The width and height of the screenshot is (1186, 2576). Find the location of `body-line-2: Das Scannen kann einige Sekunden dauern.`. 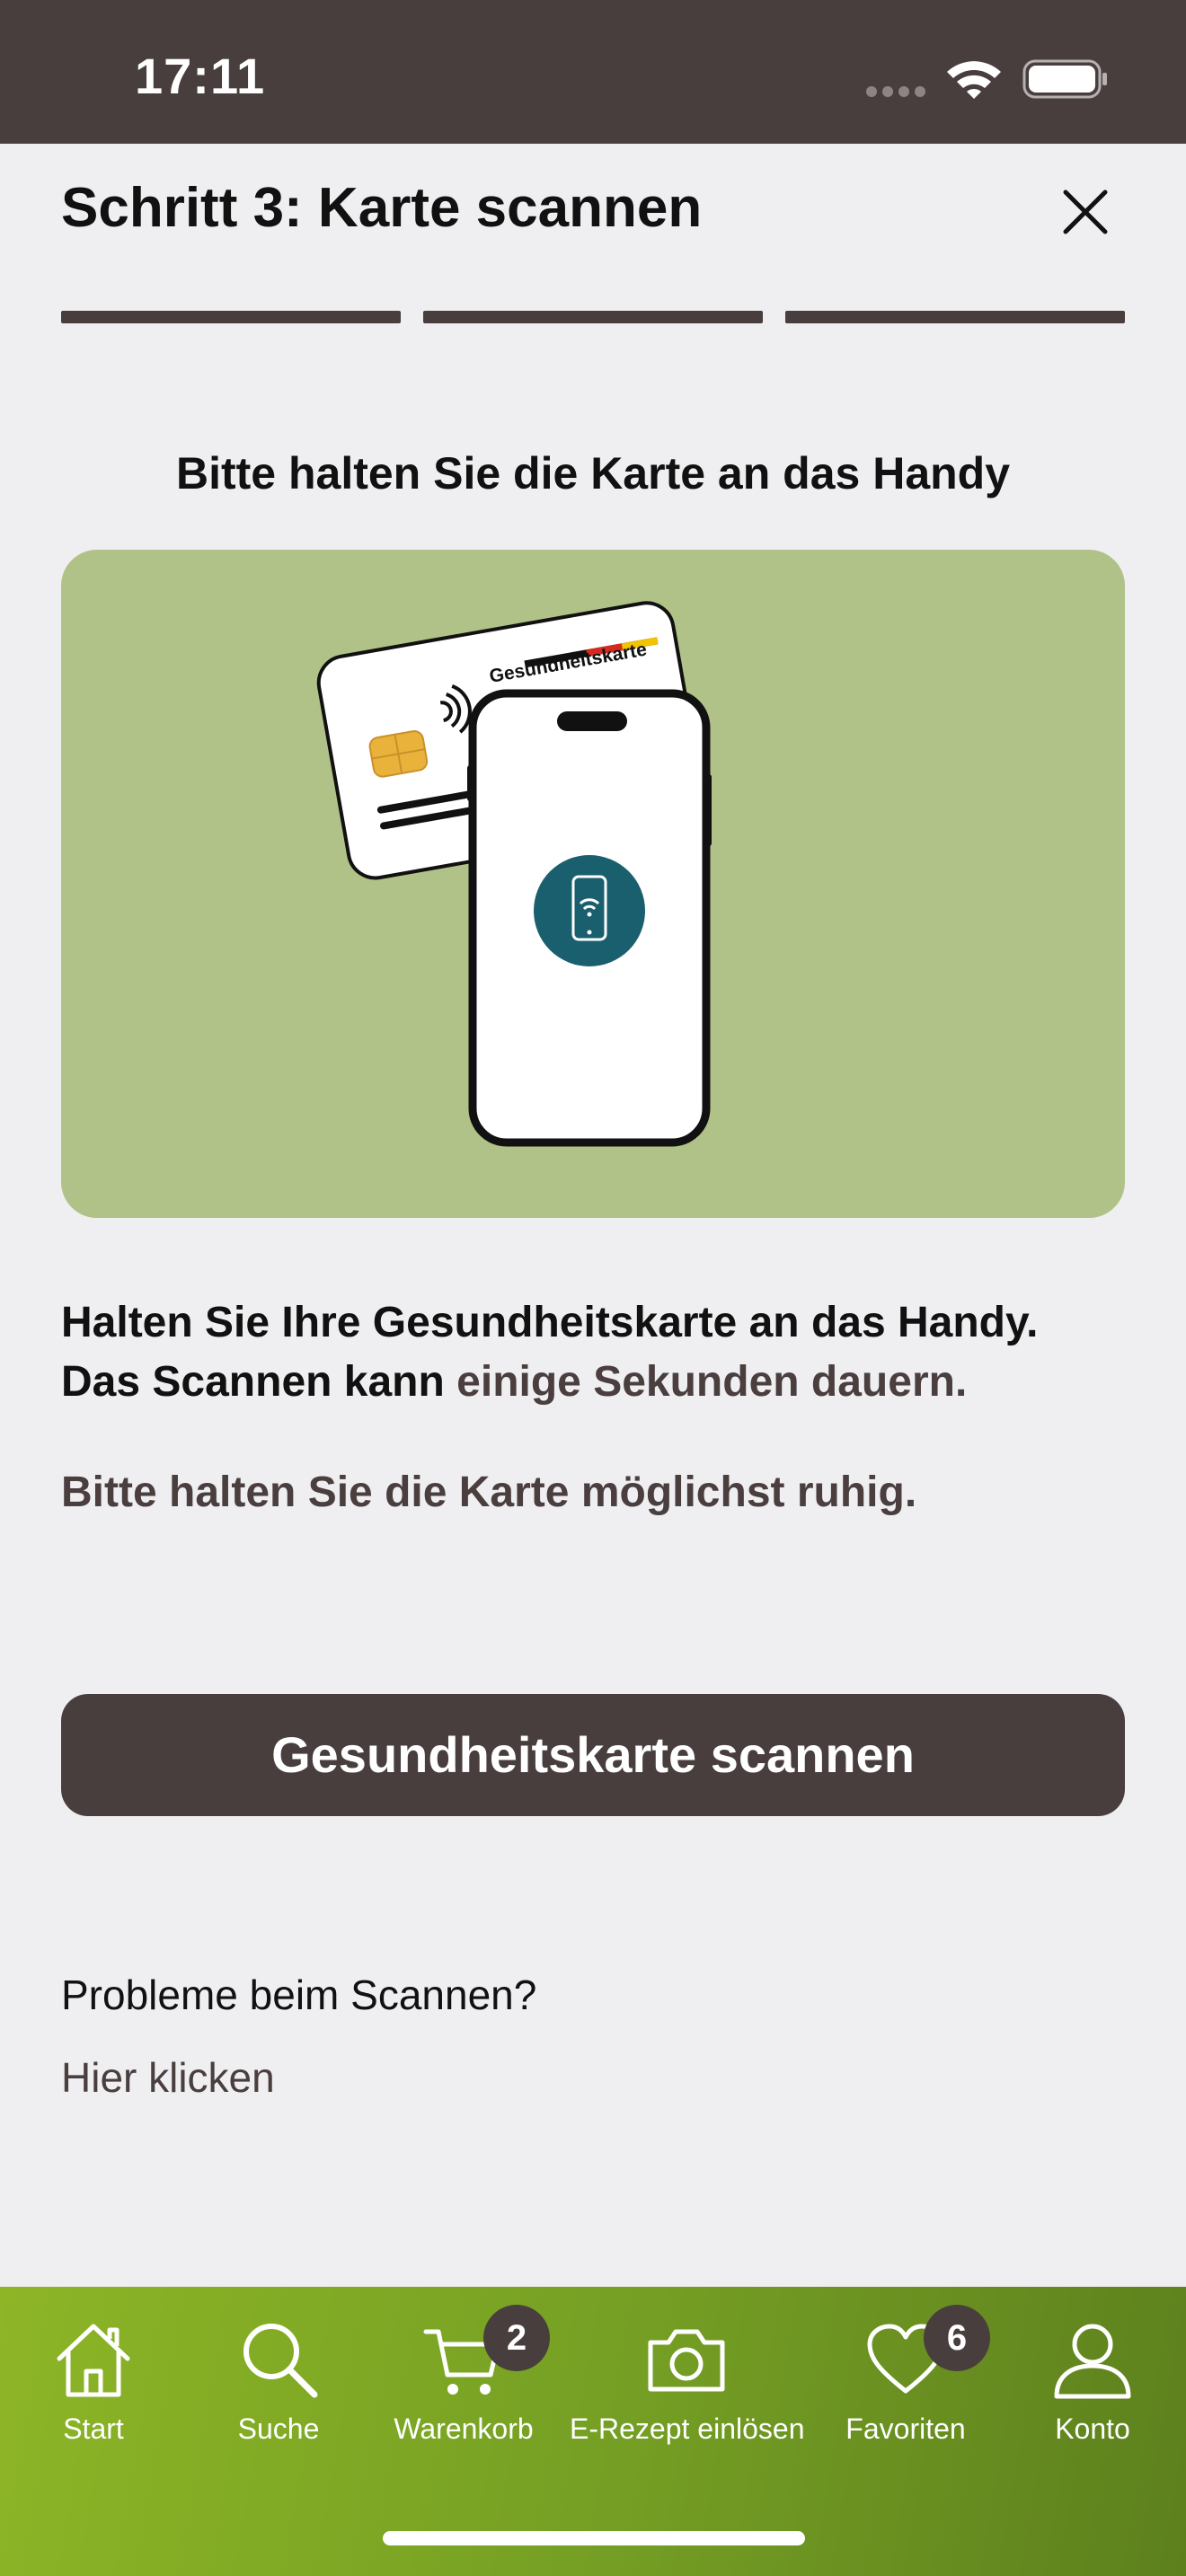

body-line-2: Das Scannen kann einige Sekunden dauern. is located at coordinates (600, 1382).